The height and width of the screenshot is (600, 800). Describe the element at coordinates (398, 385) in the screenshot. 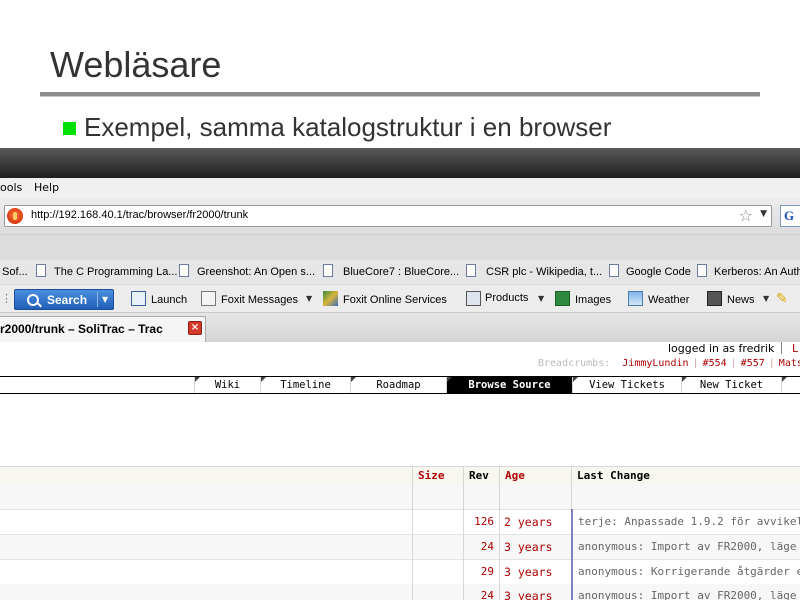

I see `nav-roadmap: Roadmap` at that location.